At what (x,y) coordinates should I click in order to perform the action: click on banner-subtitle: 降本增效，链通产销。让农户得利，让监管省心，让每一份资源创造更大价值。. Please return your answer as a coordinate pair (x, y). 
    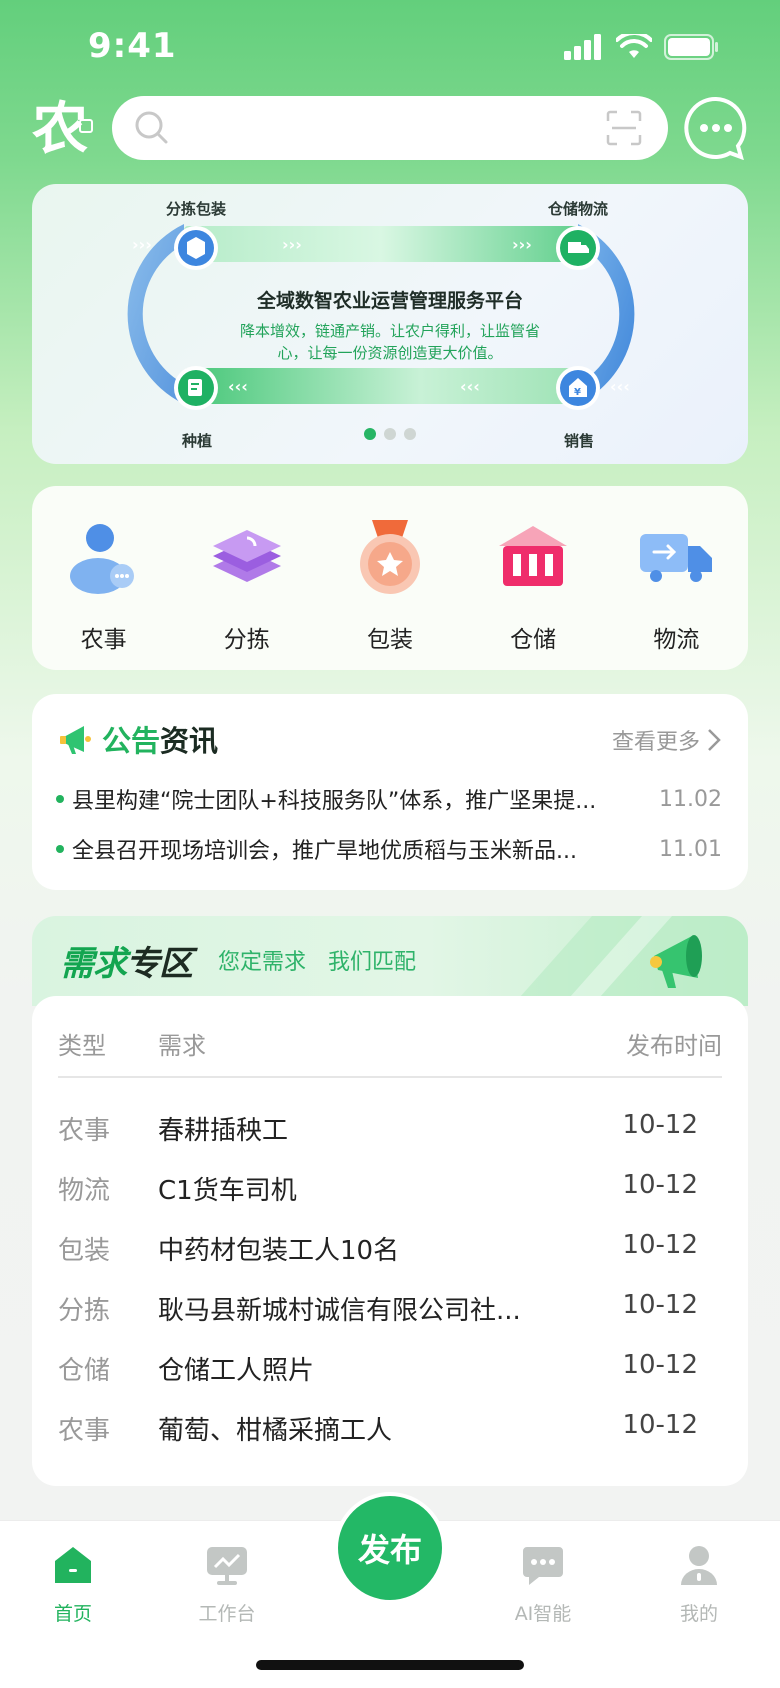
    Looking at the image, I should click on (389, 342).